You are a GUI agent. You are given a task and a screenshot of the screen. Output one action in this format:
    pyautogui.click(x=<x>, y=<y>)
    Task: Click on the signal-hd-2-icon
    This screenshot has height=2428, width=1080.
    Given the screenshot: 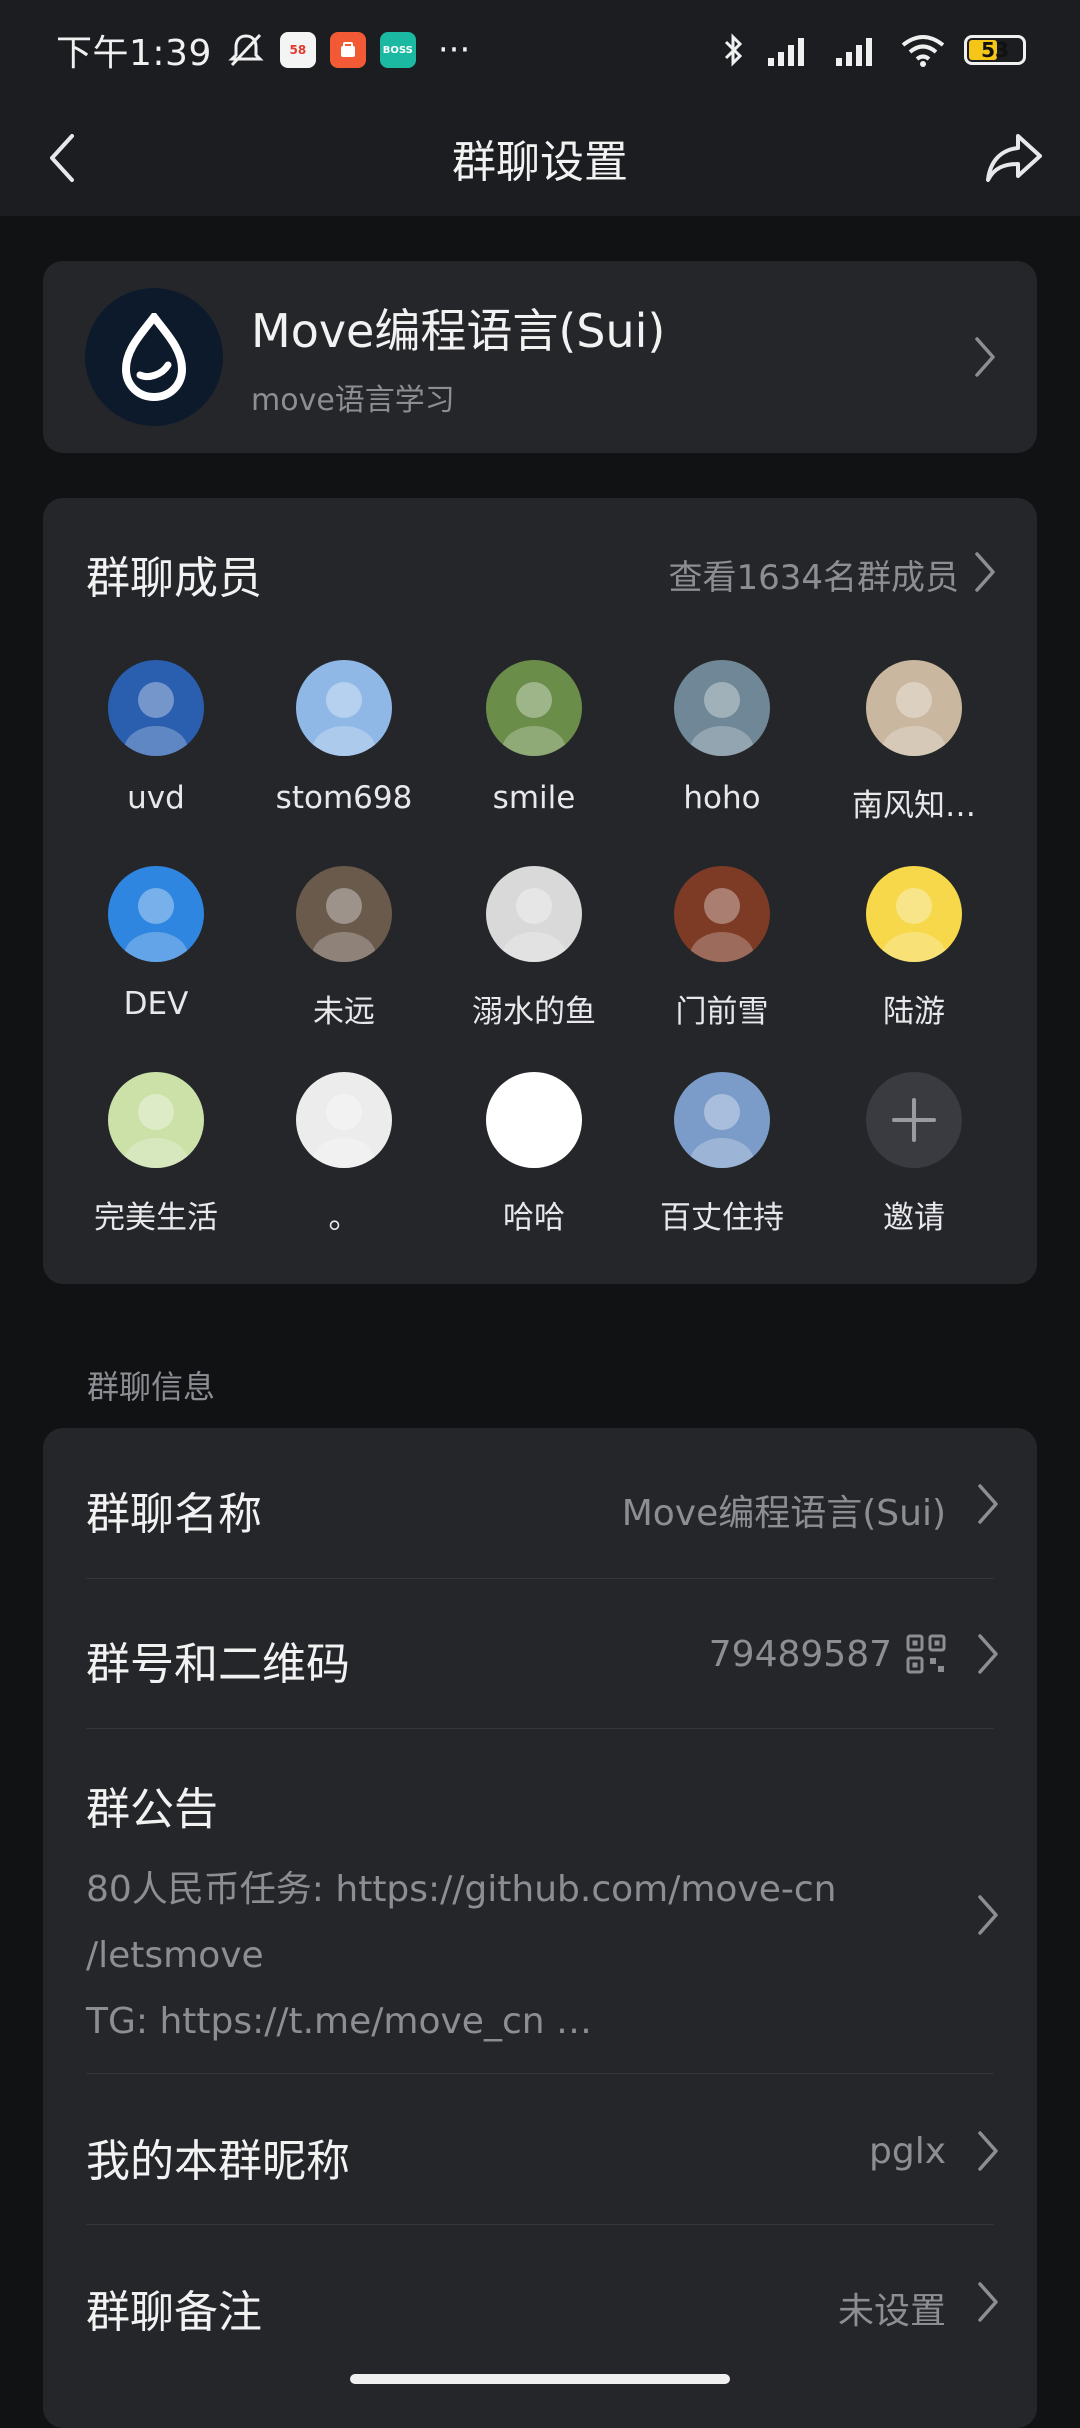 What is the action you would take?
    pyautogui.click(x=854, y=52)
    